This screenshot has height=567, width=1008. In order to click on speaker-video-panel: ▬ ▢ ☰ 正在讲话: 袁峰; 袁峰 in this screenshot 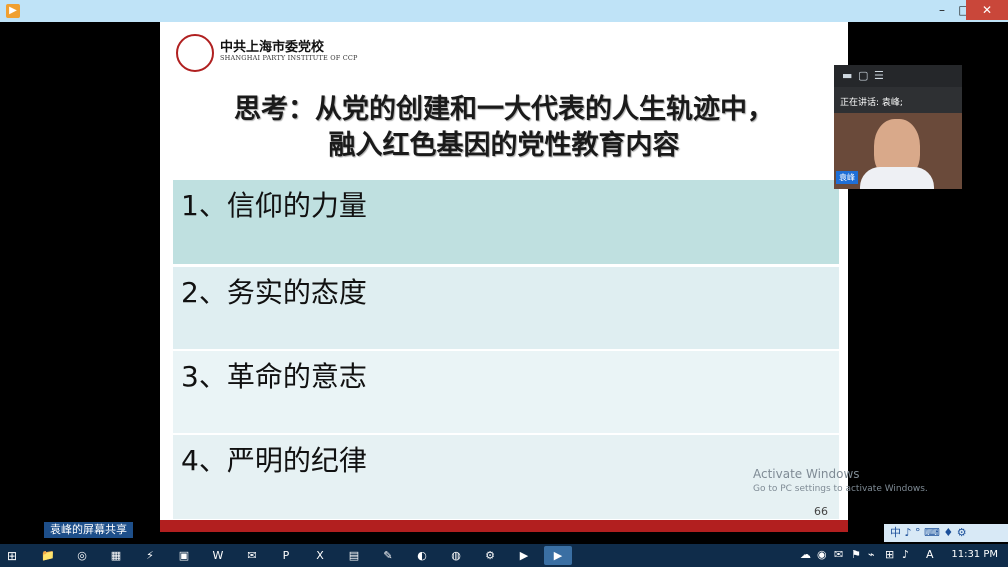, I will do `click(898, 127)`.